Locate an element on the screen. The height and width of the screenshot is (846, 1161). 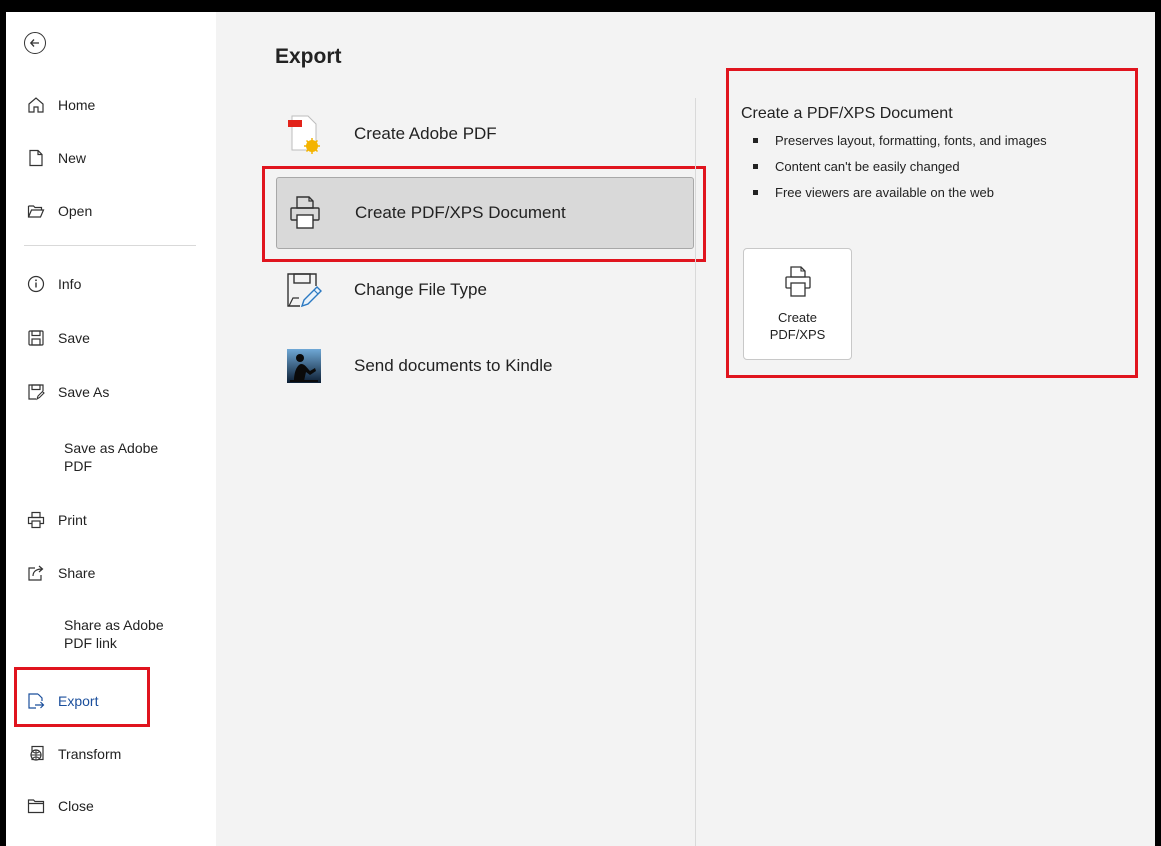
adobe-pdf-icon is located at coordinates (304, 134).